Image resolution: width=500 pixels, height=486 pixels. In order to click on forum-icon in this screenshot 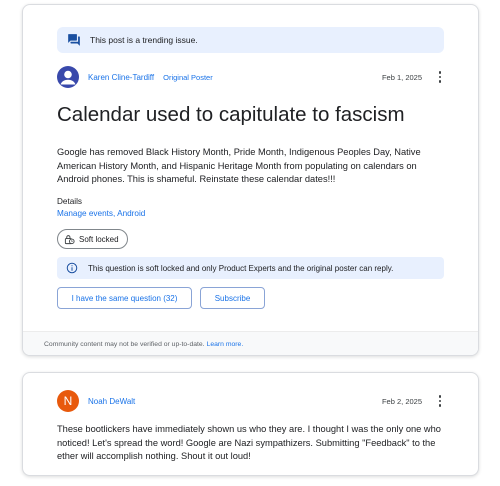, I will do `click(74, 40)`.